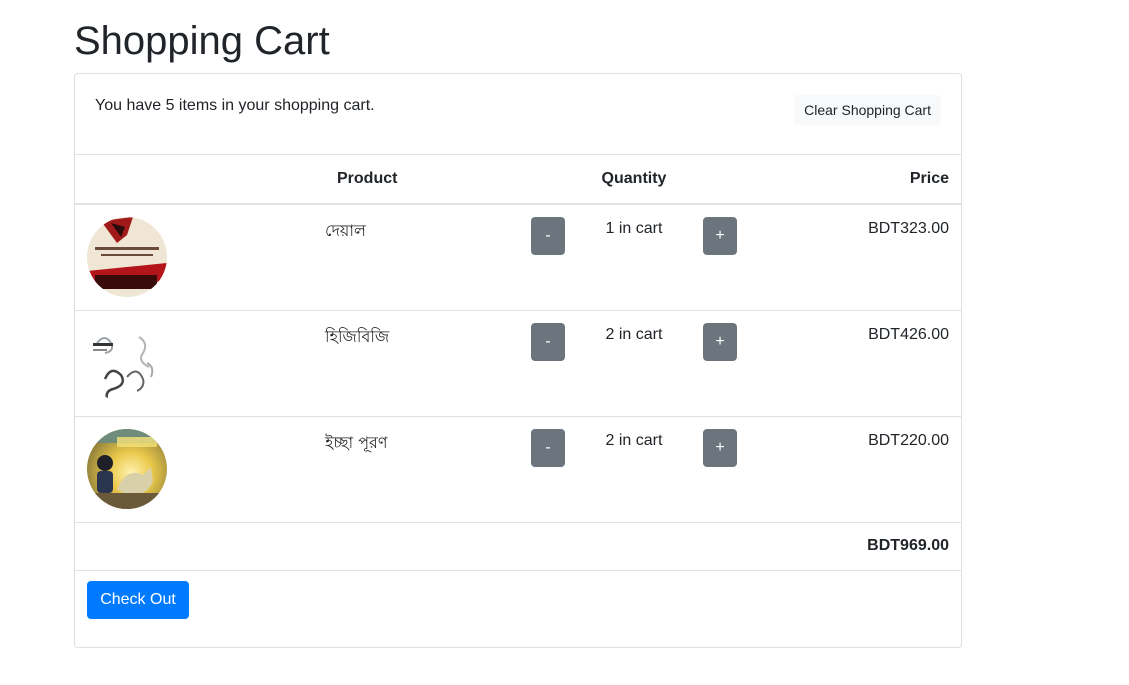  What do you see at coordinates (634, 257) in the screenshot?
I see `quantity-cell: - 1 in cart +` at bounding box center [634, 257].